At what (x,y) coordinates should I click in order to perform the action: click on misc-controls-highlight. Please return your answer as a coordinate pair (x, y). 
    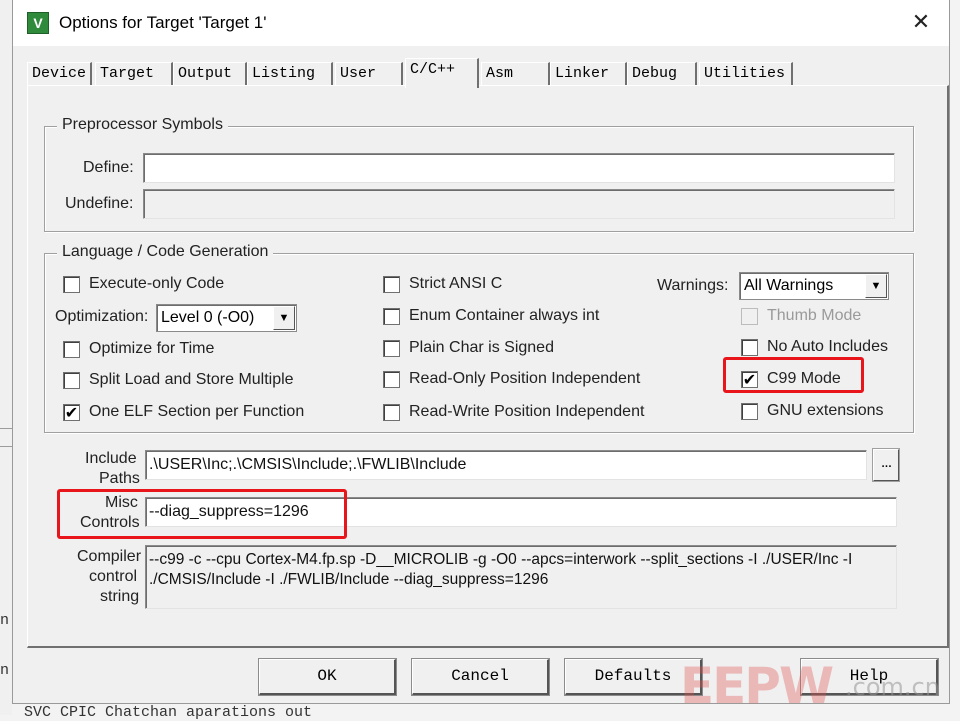
    Looking at the image, I should click on (202, 514).